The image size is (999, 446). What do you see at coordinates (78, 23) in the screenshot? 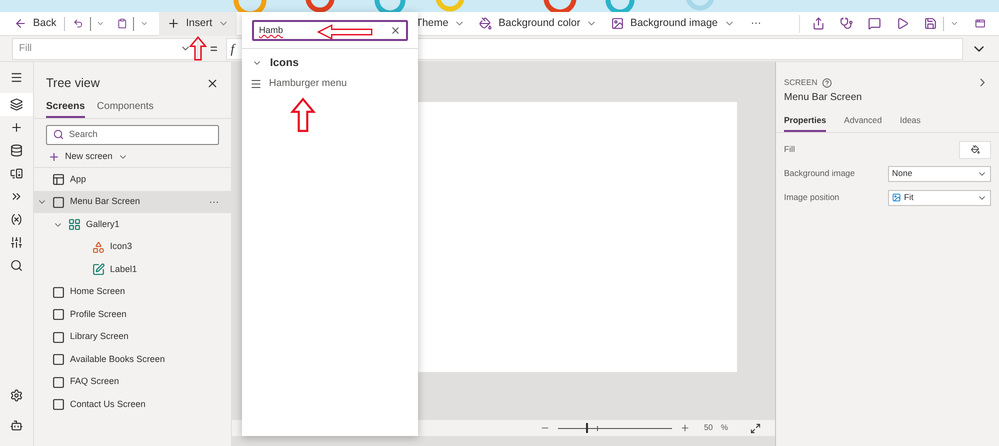
I see `undo-icon` at bounding box center [78, 23].